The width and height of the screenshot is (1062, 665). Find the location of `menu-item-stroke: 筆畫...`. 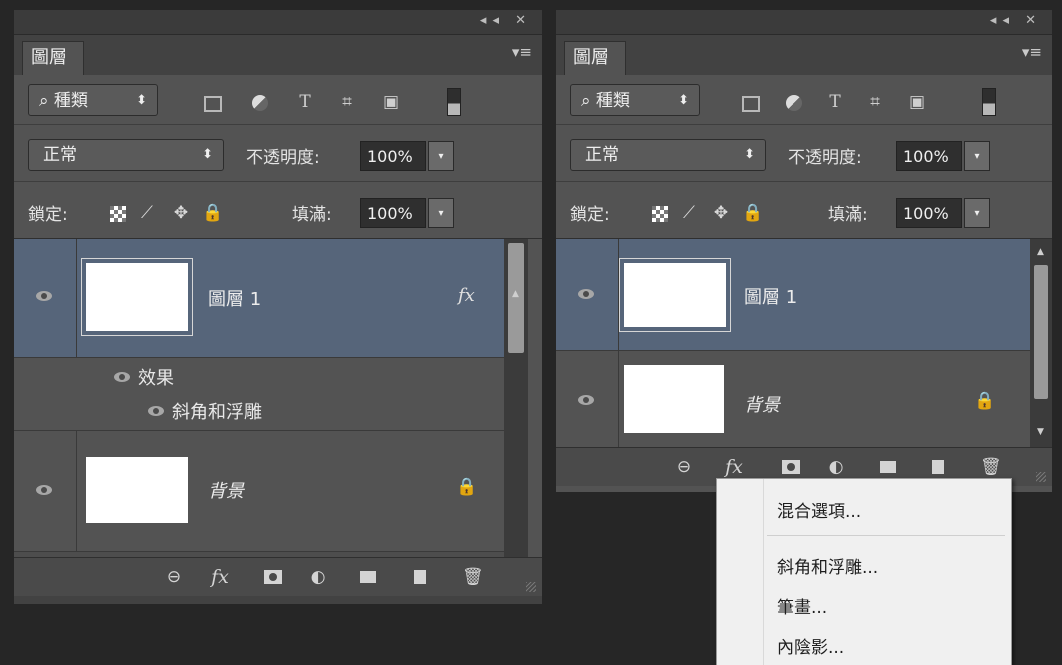

menu-item-stroke: 筆畫... is located at coordinates (802, 605).